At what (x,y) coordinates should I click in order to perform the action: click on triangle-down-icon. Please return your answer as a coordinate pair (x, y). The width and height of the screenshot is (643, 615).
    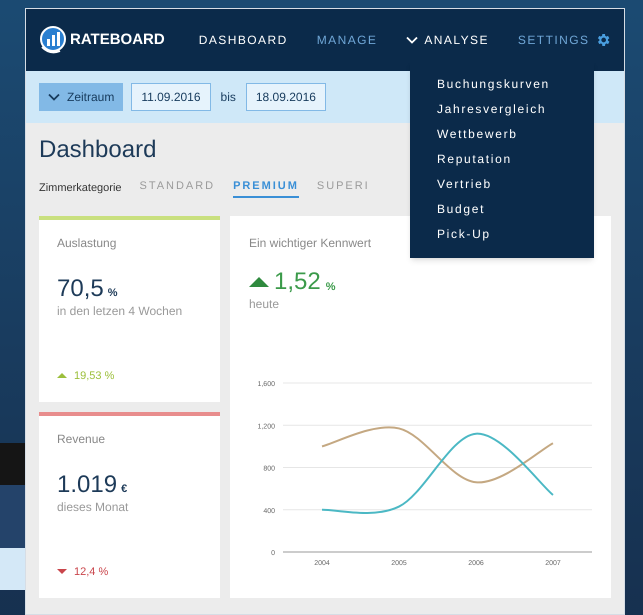
    Looking at the image, I should click on (62, 571).